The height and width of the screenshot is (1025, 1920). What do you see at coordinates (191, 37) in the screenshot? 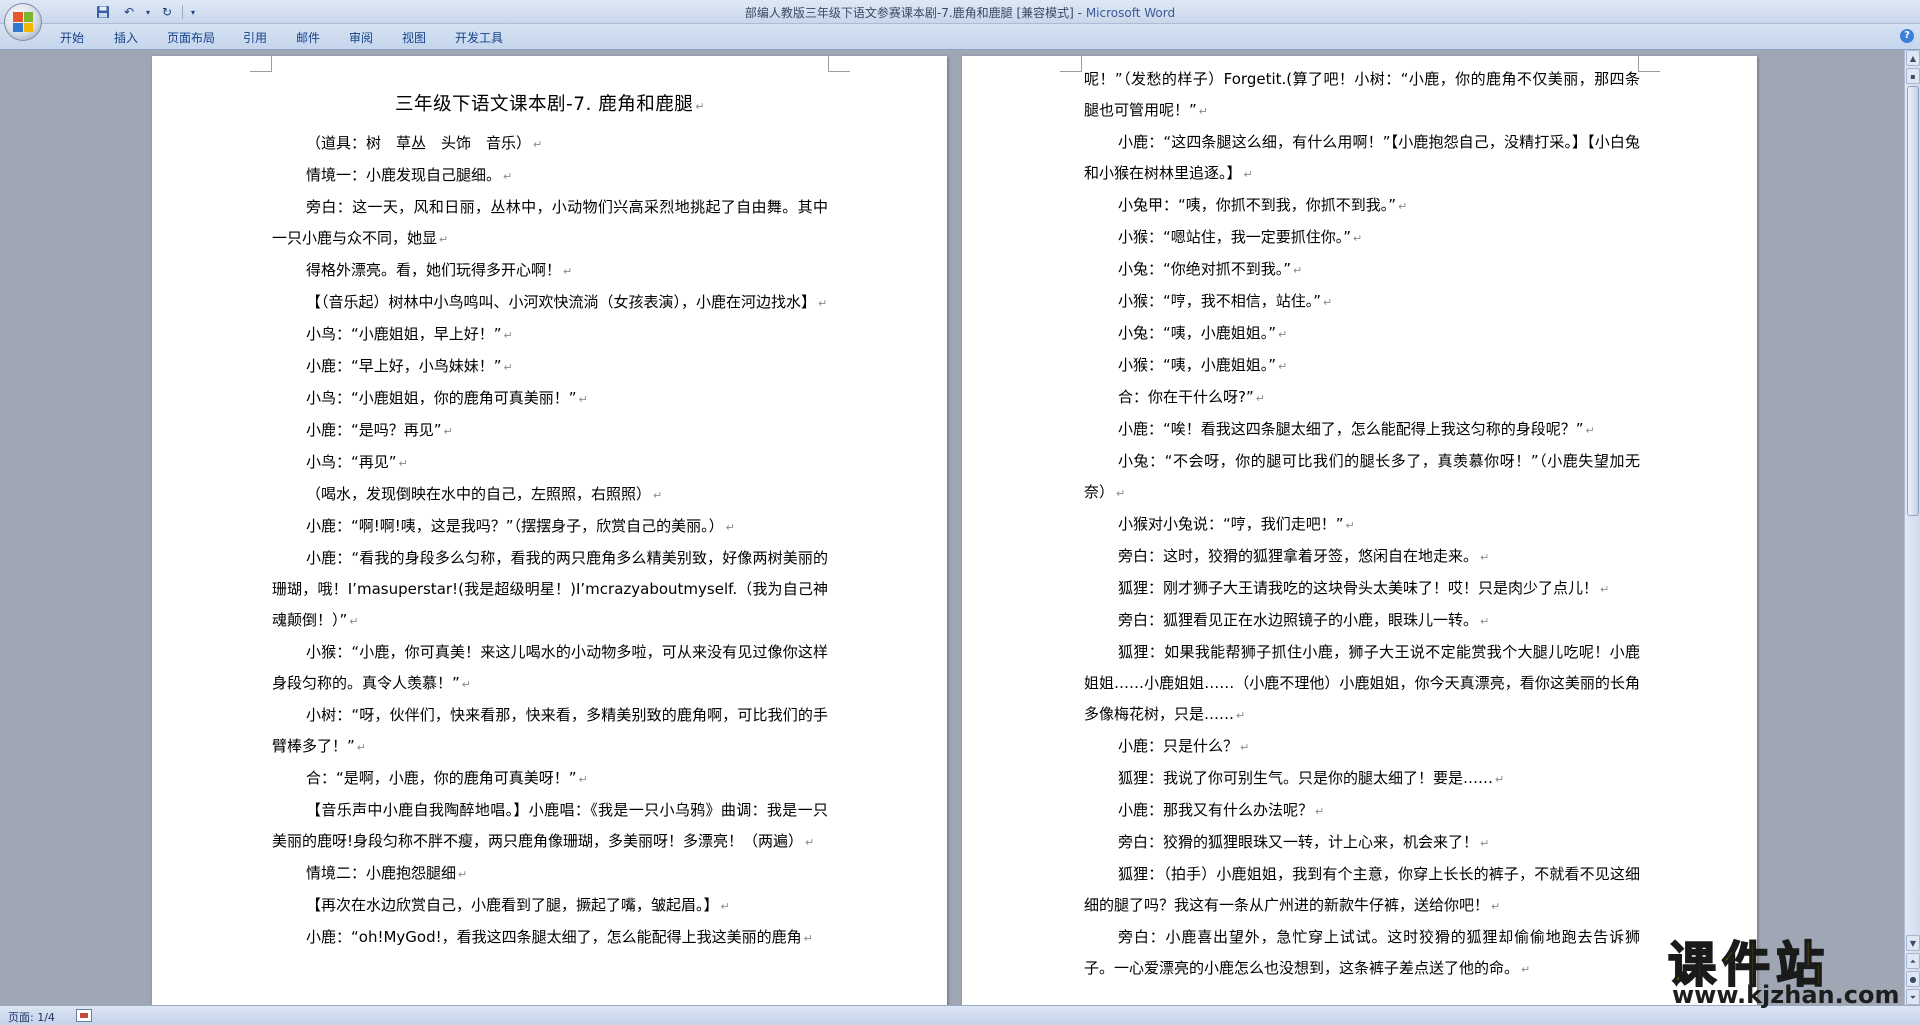
I see `tab-page-layout: 页面布局` at bounding box center [191, 37].